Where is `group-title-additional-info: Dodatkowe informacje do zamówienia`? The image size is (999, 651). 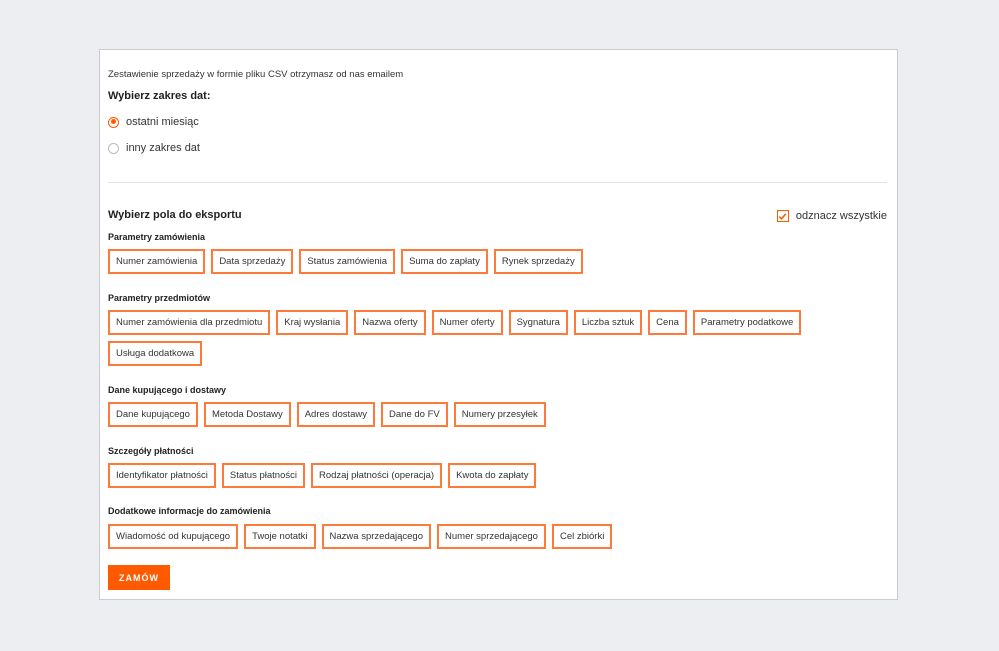 group-title-additional-info: Dodatkowe informacje do zamówienia is located at coordinates (189, 511).